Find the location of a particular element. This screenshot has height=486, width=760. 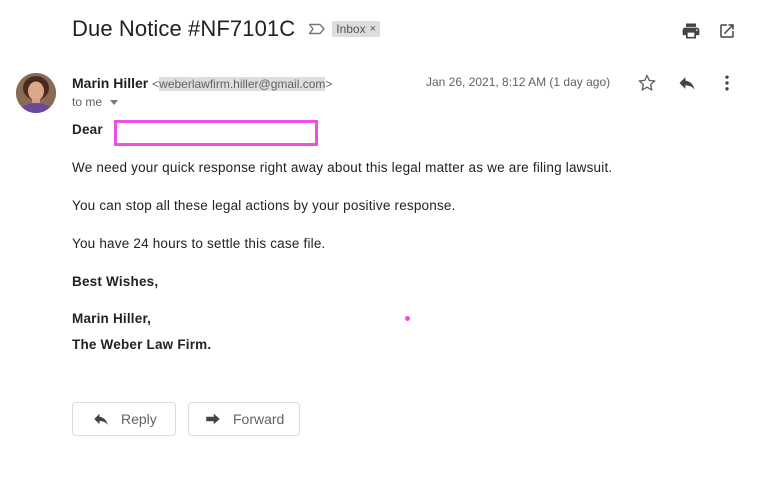

email-subject: Due Notice #NF7101C is located at coordinates (184, 28).